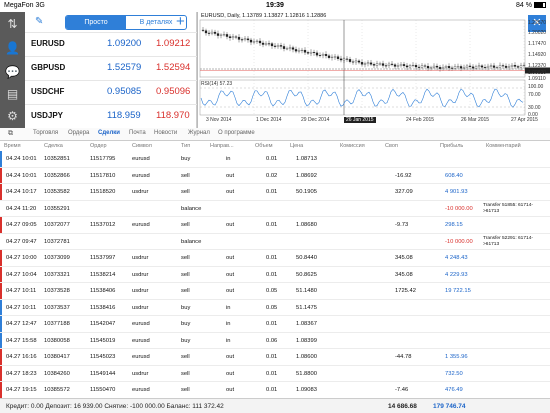 The width and height of the screenshot is (550, 413). Describe the element at coordinates (103, 291) in the screenshot. I see `cell-order: 11538406` at that location.